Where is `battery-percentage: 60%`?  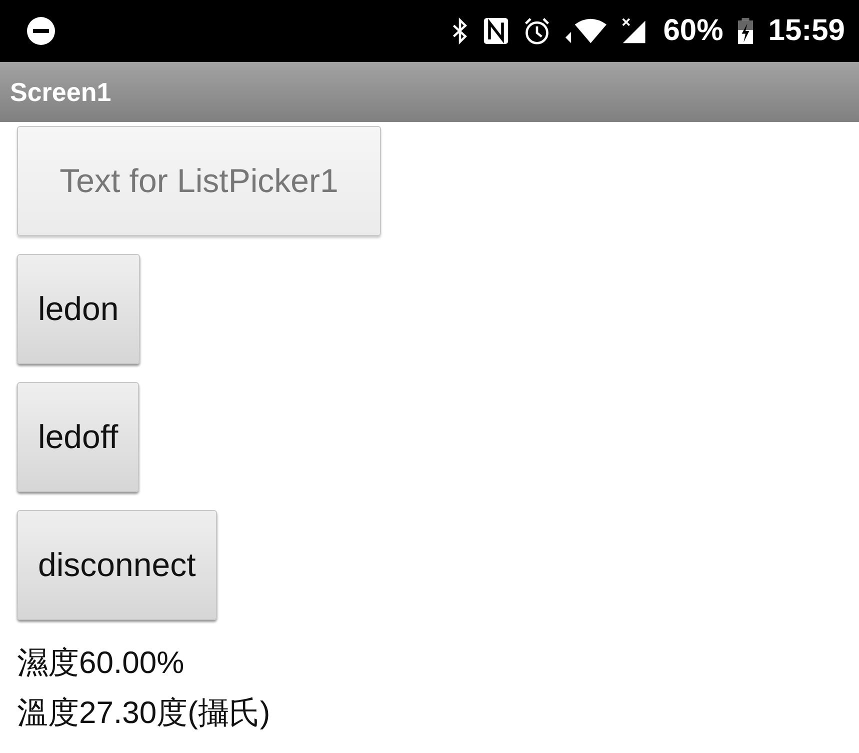 battery-percentage: 60% is located at coordinates (693, 31).